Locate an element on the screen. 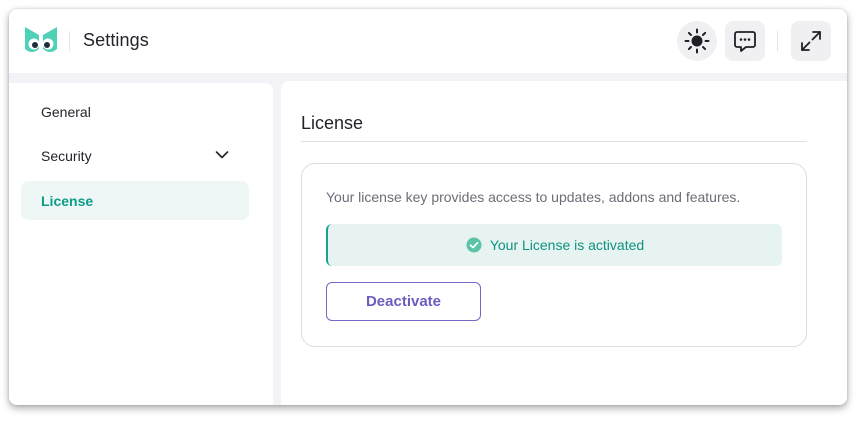 The image size is (868, 426). header-divider is located at coordinates (69, 41).